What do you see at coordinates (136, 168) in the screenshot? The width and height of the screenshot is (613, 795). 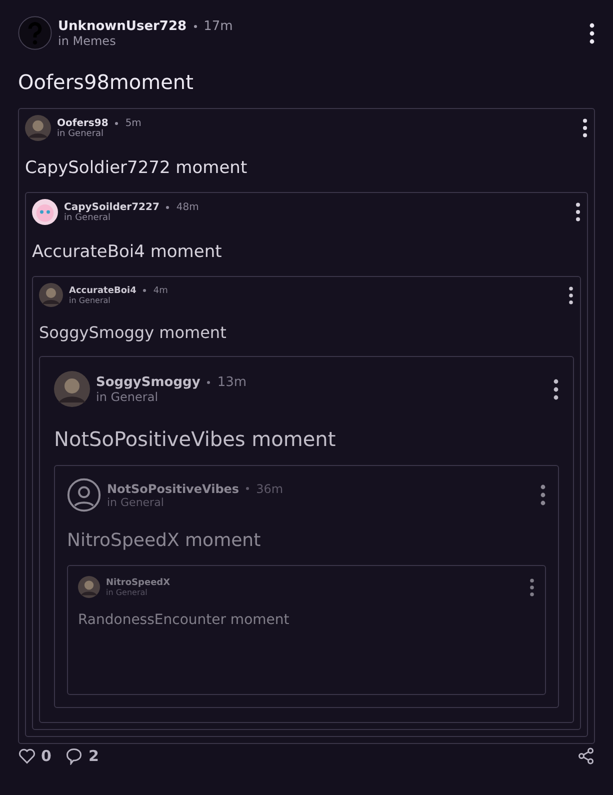 I see `post-text: CapySoldier7272 moment` at bounding box center [136, 168].